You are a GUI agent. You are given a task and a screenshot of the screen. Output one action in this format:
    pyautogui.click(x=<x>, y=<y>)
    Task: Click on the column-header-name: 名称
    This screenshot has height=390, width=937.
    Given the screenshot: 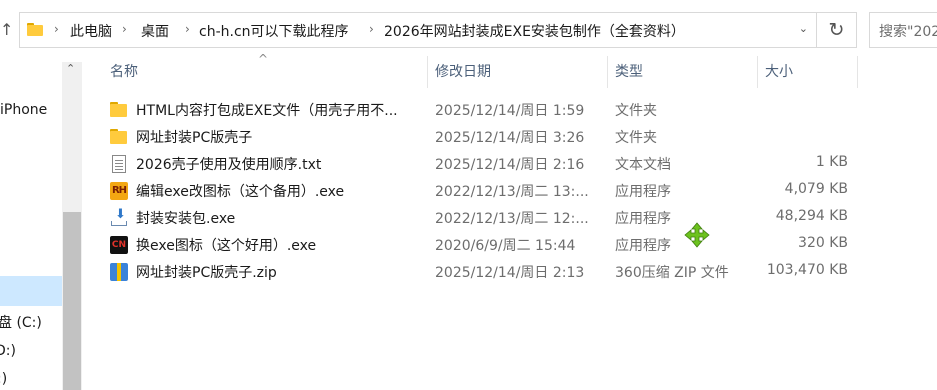 What is the action you would take?
    pyautogui.click(x=124, y=74)
    